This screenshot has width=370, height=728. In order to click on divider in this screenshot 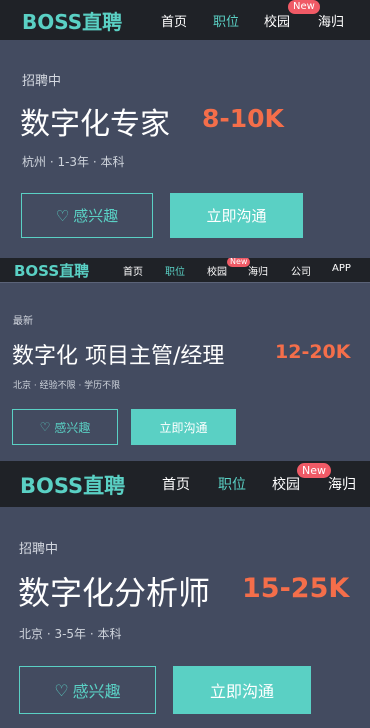, I will do `click(185, 282)`.